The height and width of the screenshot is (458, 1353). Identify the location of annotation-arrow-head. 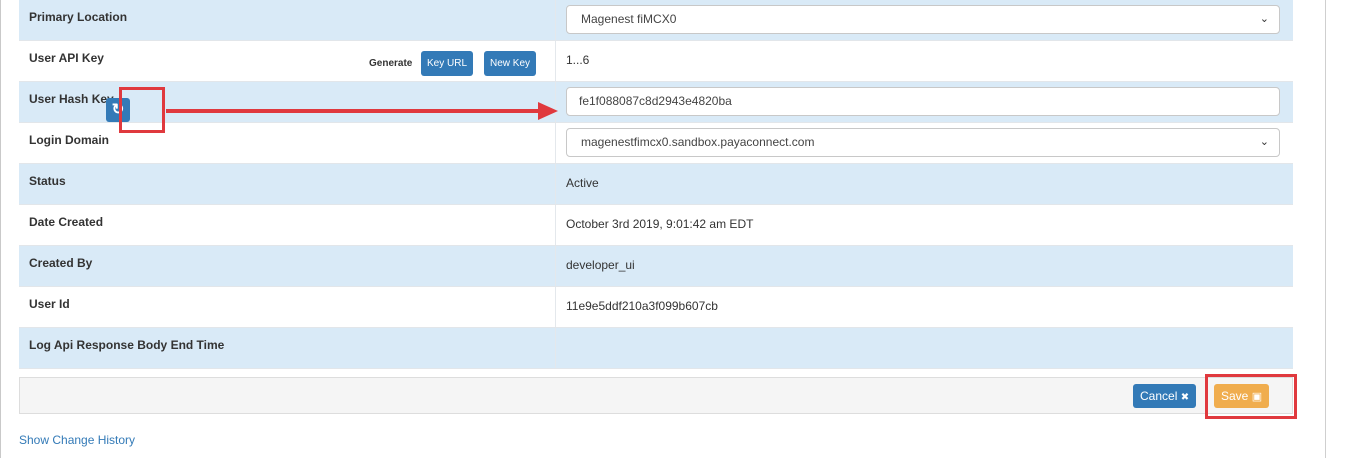
(548, 111).